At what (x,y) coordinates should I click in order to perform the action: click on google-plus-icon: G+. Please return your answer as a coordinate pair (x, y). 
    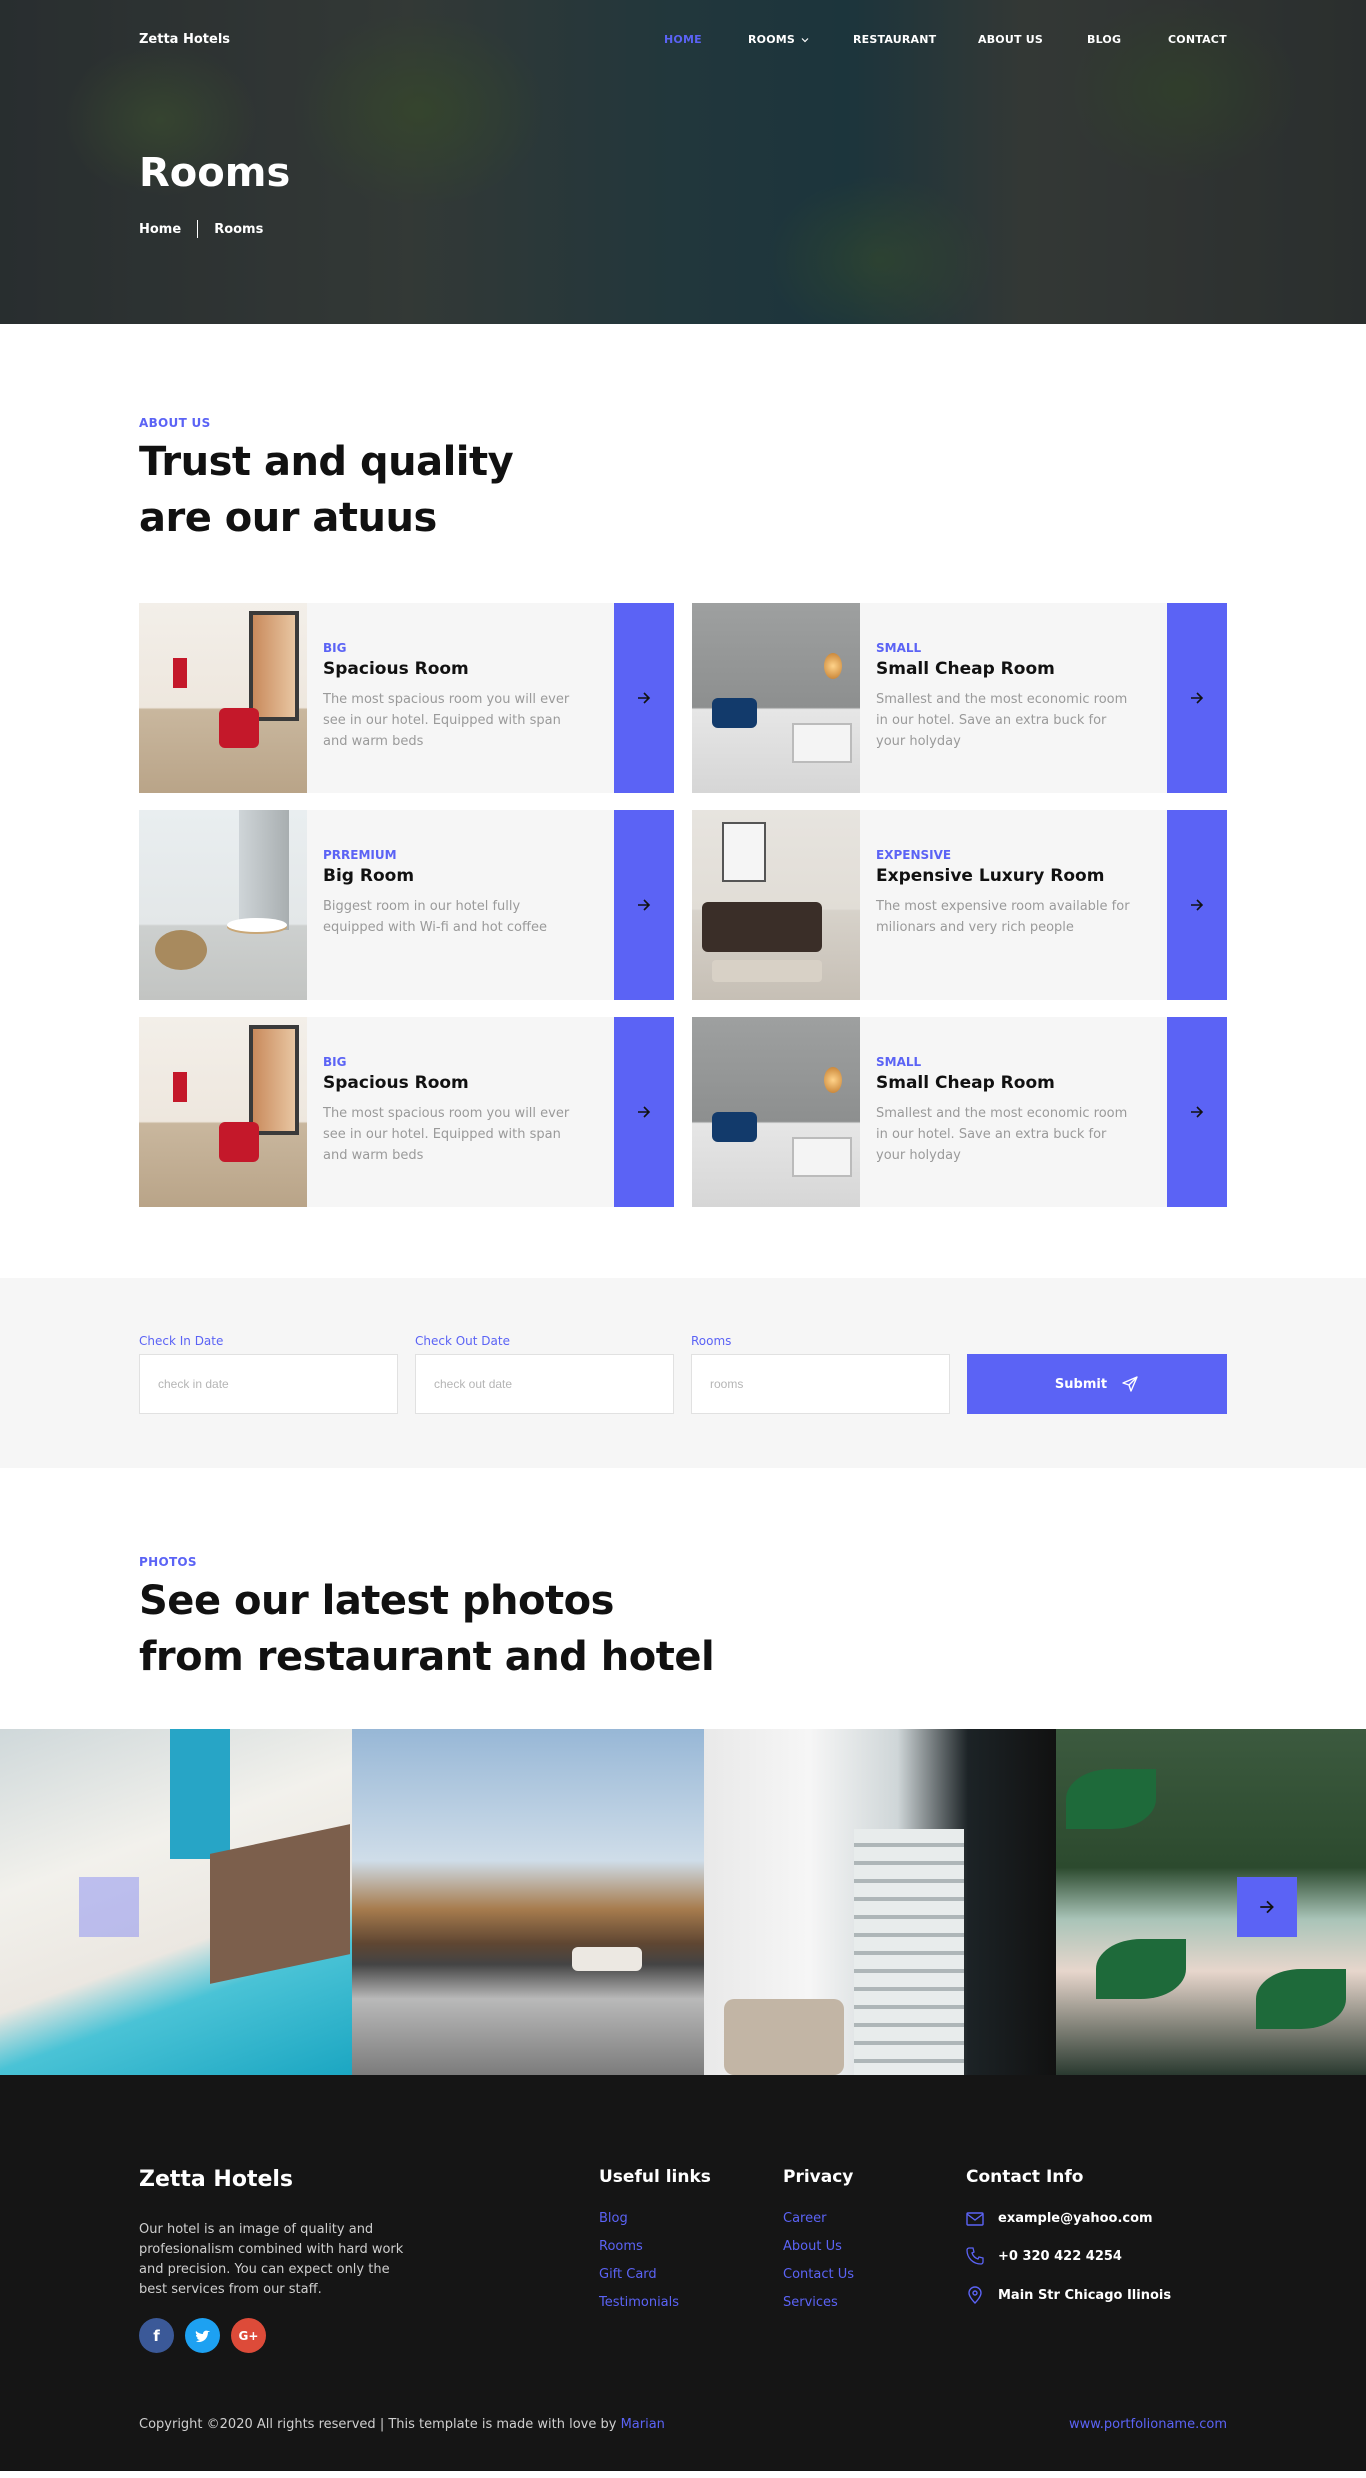
    Looking at the image, I should click on (248, 2335).